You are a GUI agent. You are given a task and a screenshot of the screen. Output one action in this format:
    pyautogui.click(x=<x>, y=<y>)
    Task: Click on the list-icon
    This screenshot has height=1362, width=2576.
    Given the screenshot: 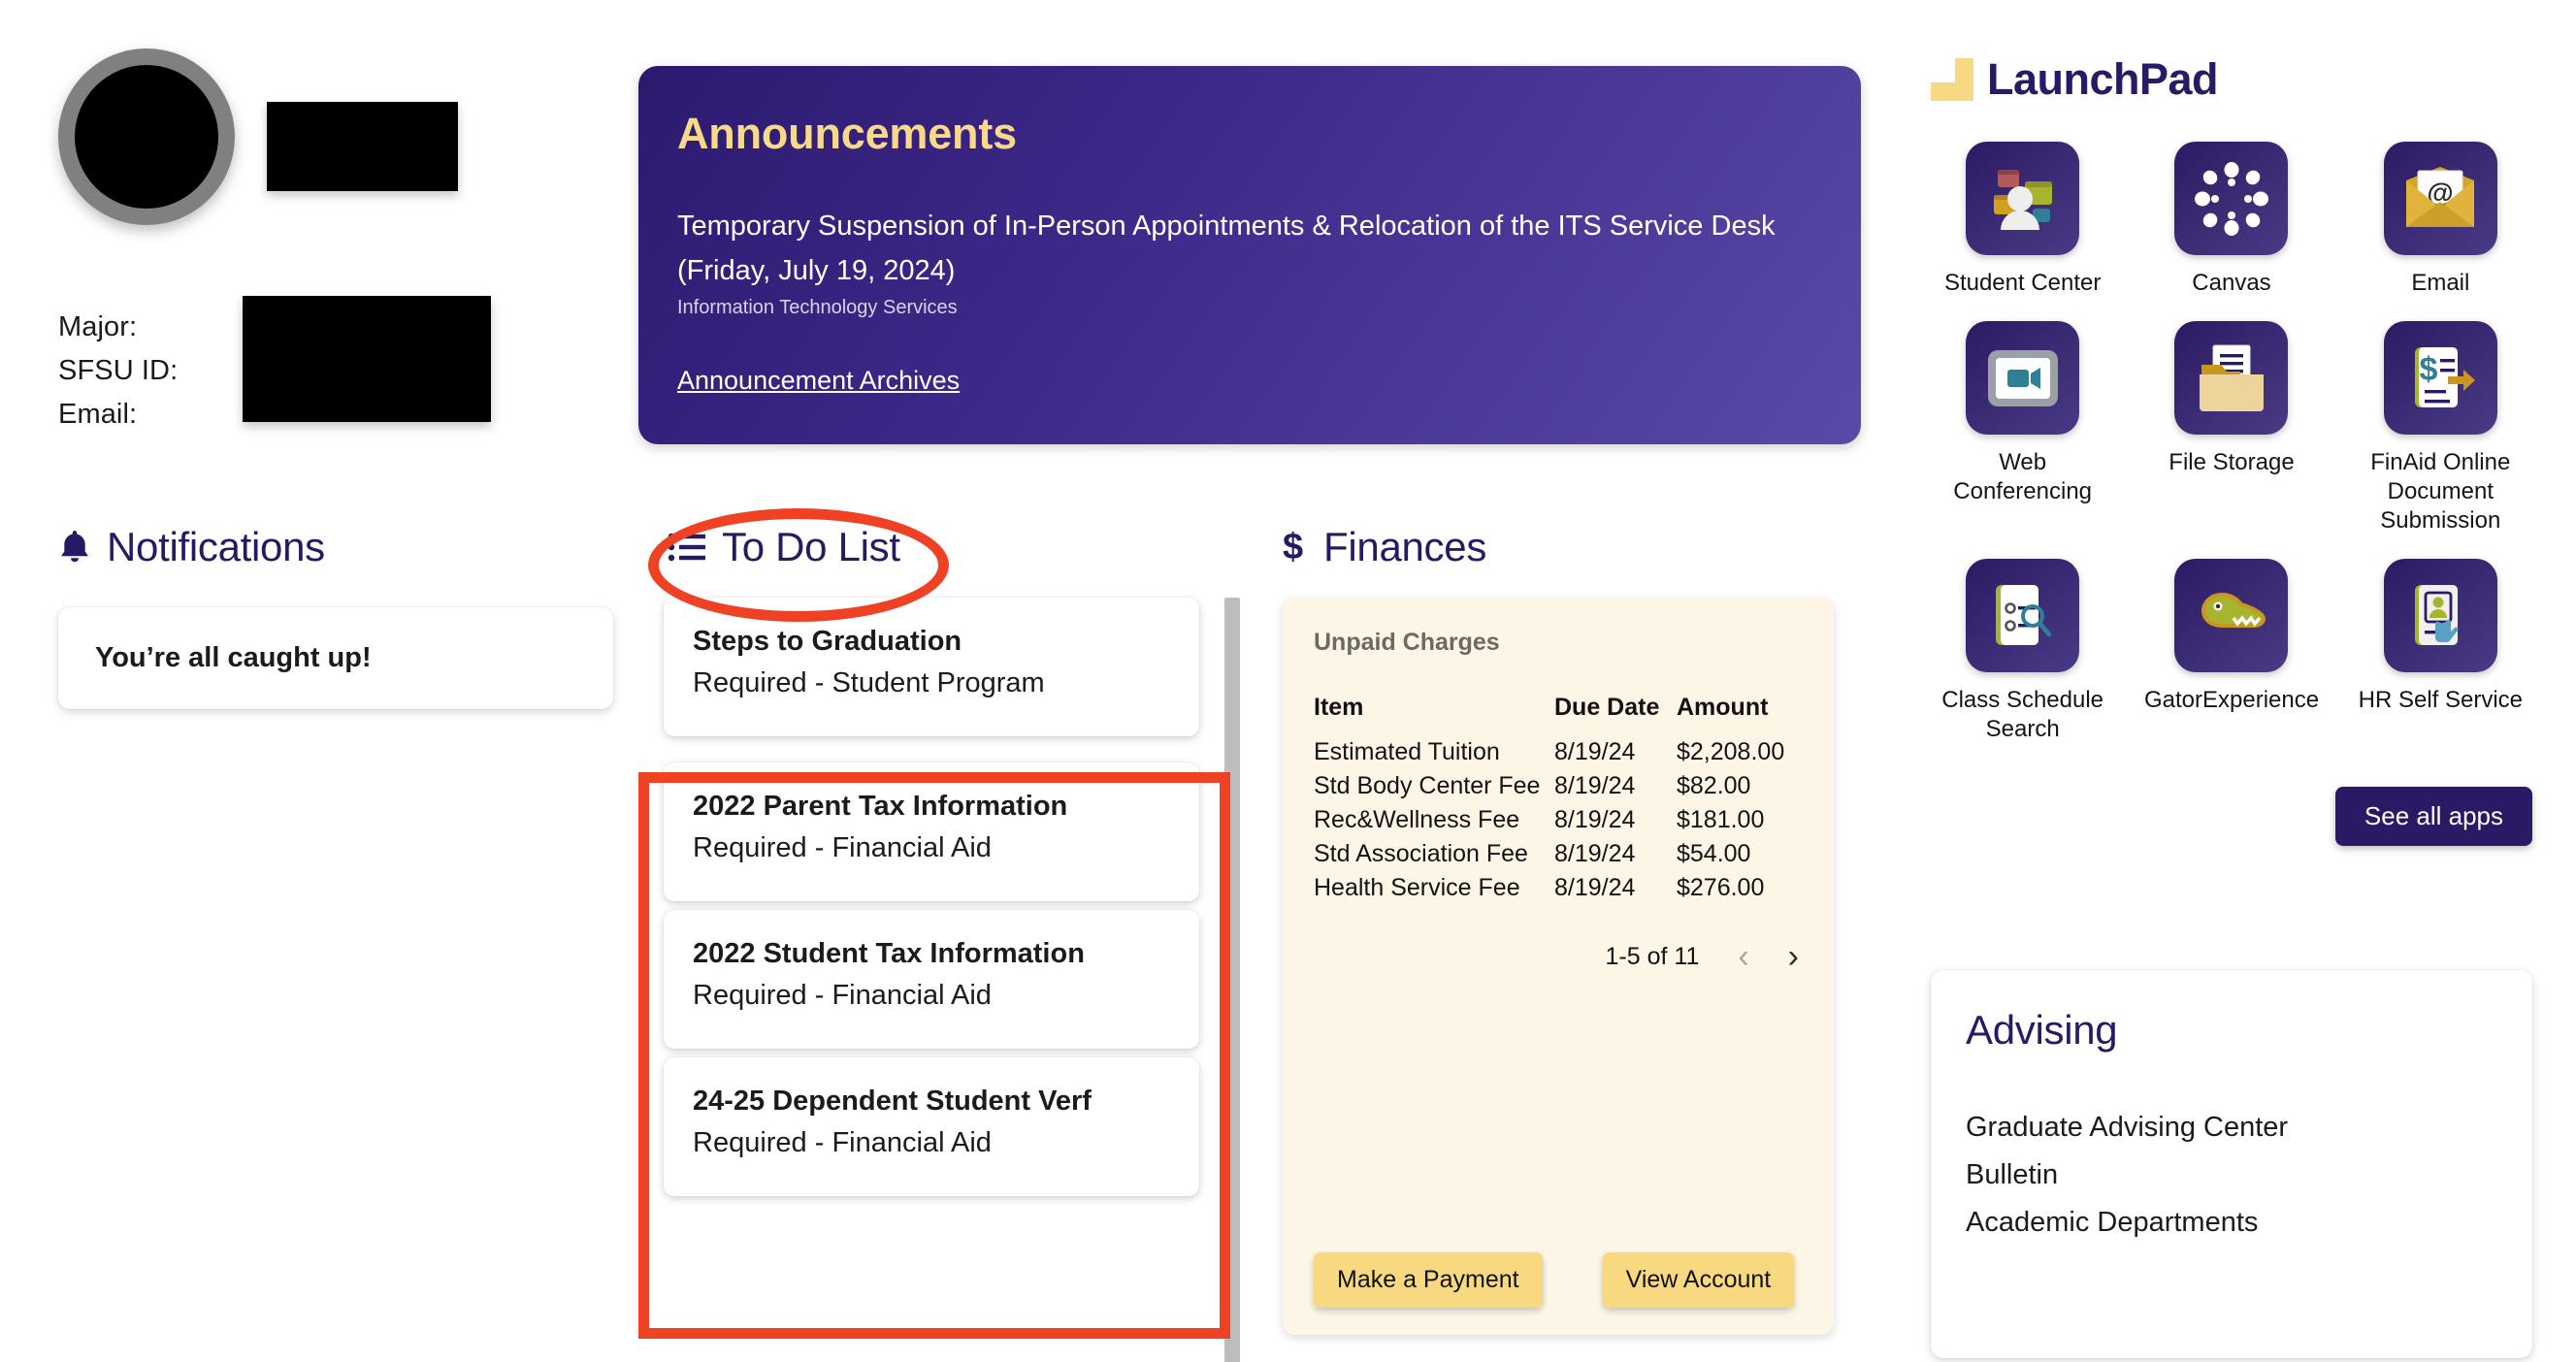 What is the action you would take?
    pyautogui.click(x=687, y=547)
    